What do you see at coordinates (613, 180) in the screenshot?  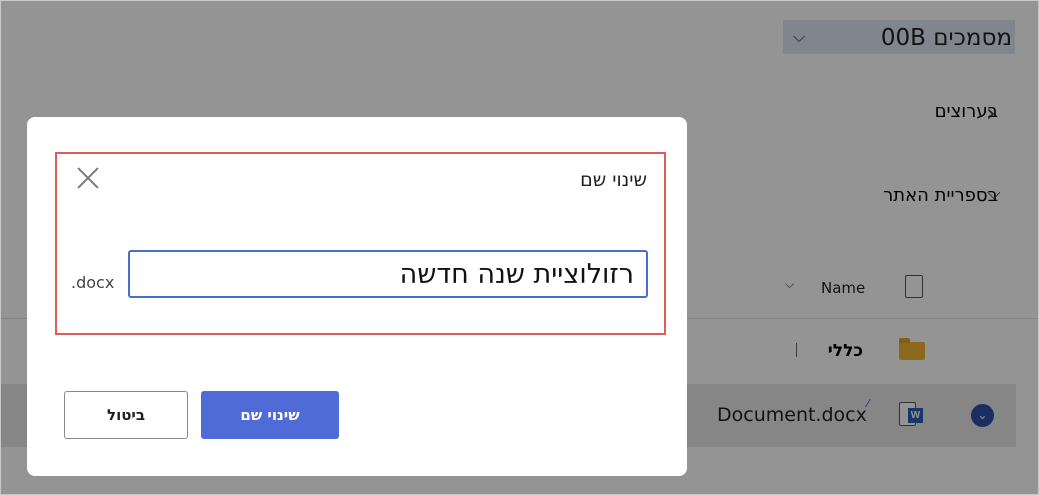 I see `dialog-title: שינוי שם` at bounding box center [613, 180].